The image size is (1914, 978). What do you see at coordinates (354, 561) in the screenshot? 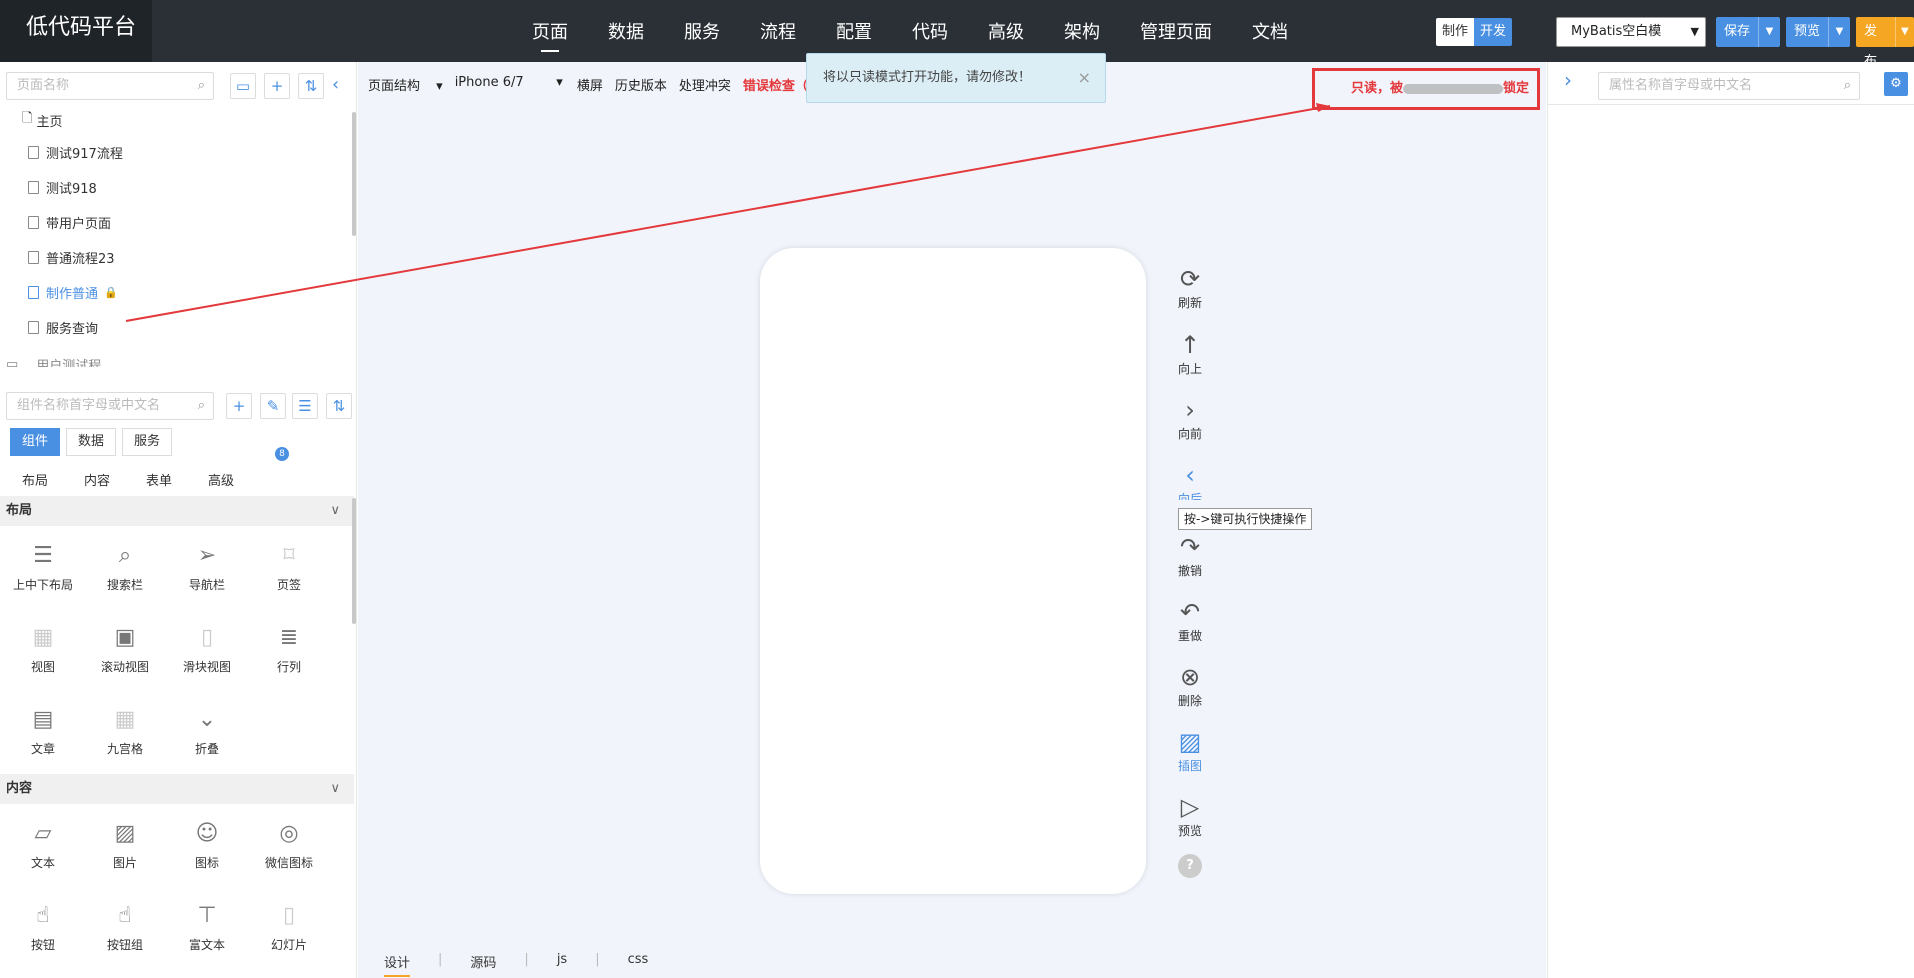
I see `component-scrollbar` at bounding box center [354, 561].